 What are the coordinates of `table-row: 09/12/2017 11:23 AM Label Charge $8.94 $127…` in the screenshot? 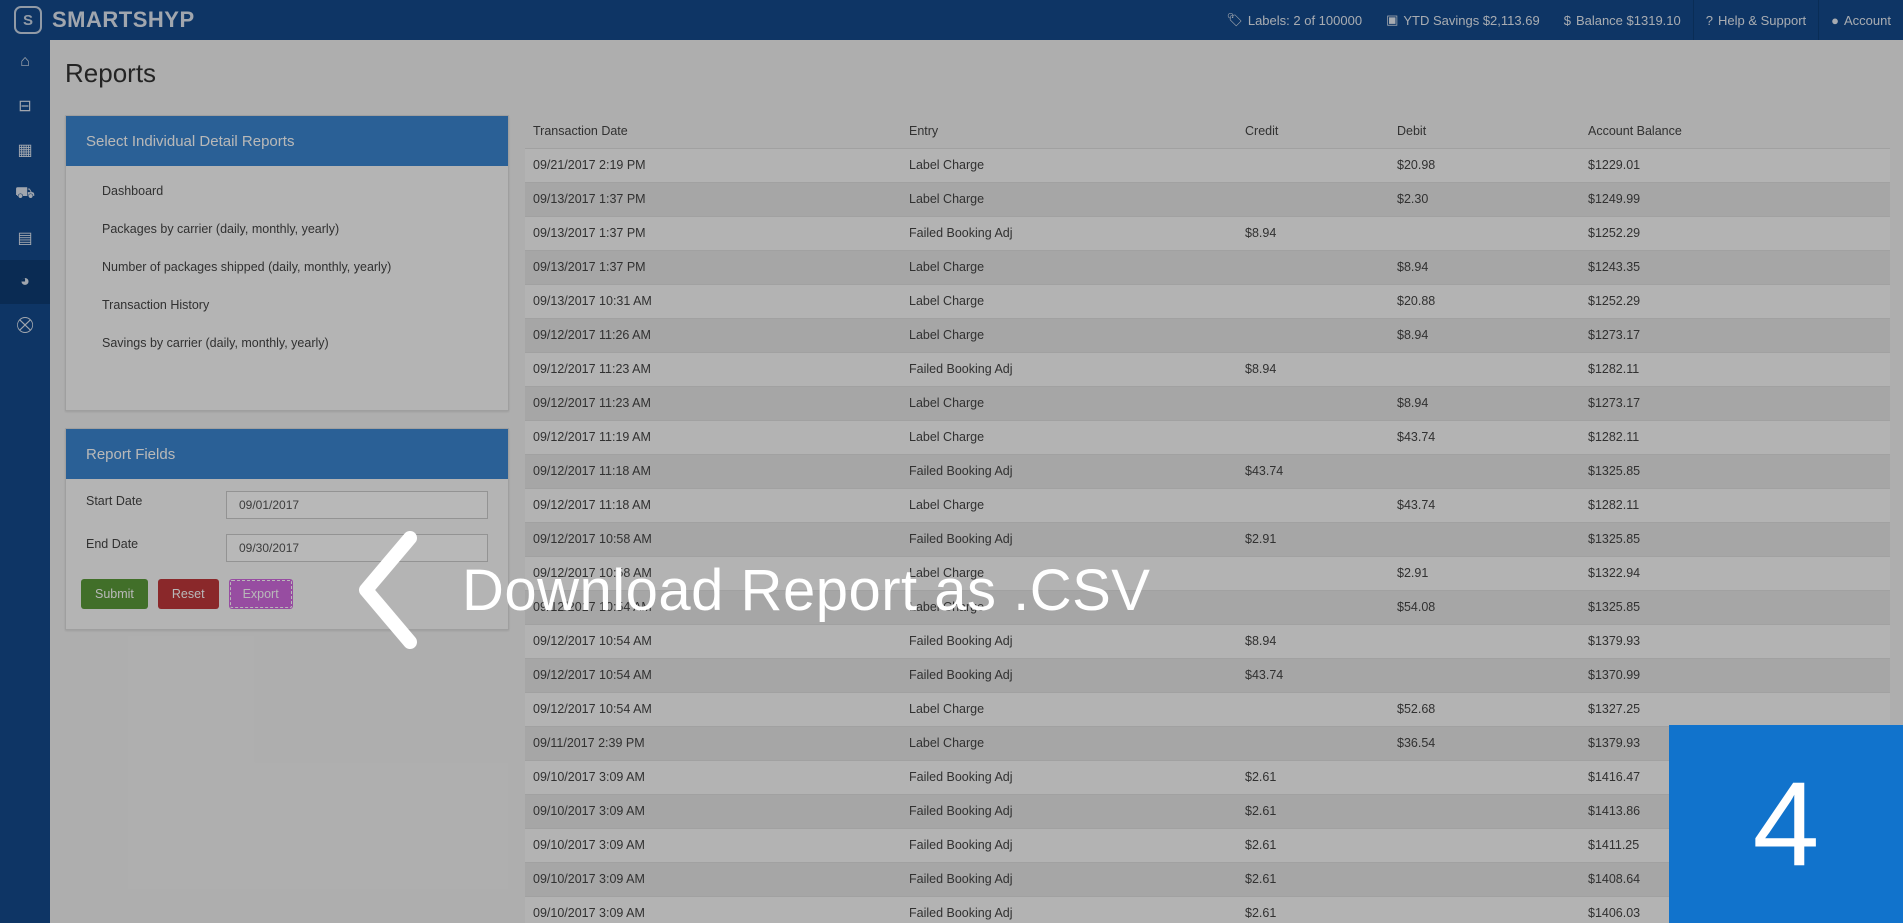 It's located at (1207, 402).